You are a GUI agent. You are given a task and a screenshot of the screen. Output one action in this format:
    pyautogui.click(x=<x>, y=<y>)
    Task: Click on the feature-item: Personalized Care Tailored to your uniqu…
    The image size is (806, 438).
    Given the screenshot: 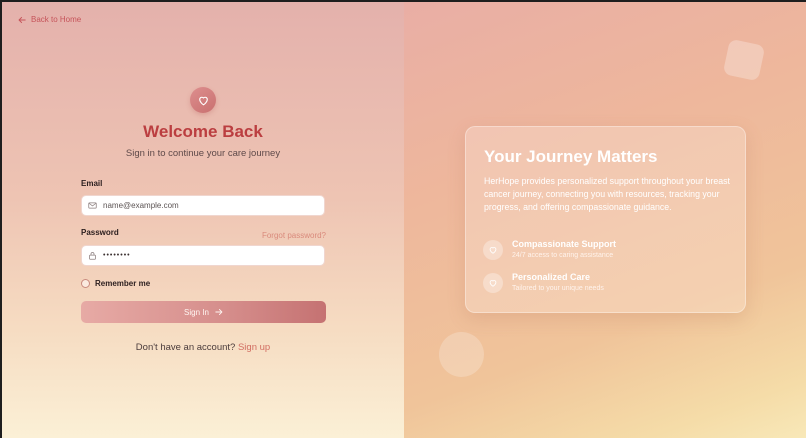 What is the action you would take?
    pyautogui.click(x=543, y=282)
    